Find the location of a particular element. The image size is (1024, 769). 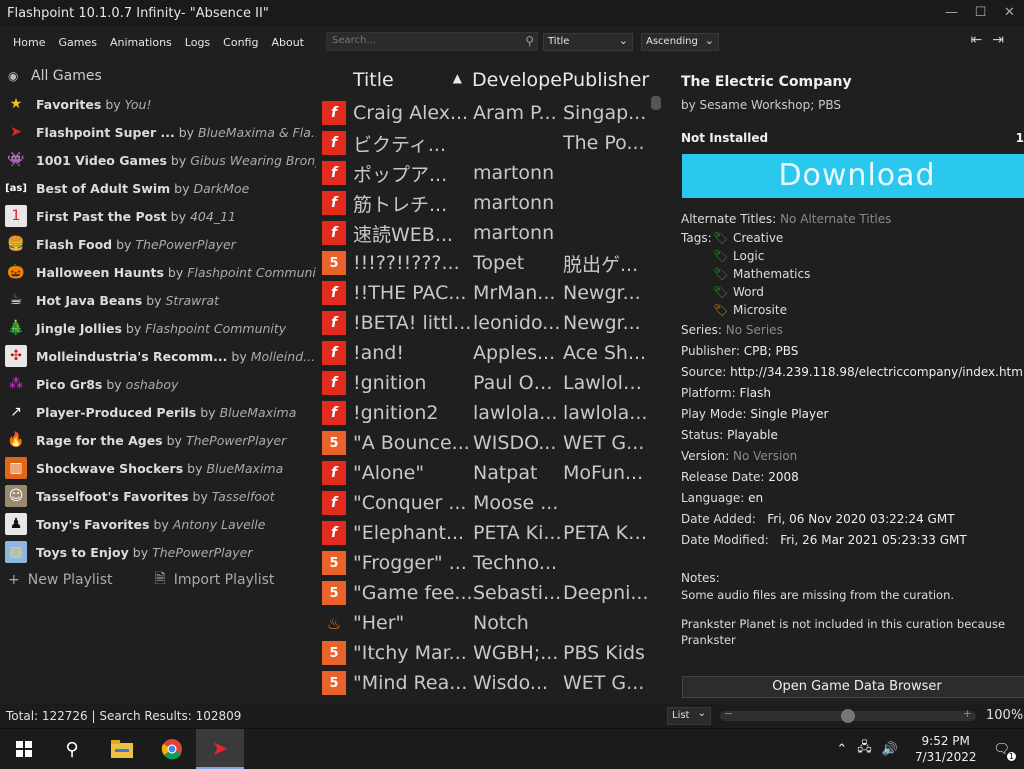

import-playlist-button: Import Playlist is located at coordinates (224, 580).